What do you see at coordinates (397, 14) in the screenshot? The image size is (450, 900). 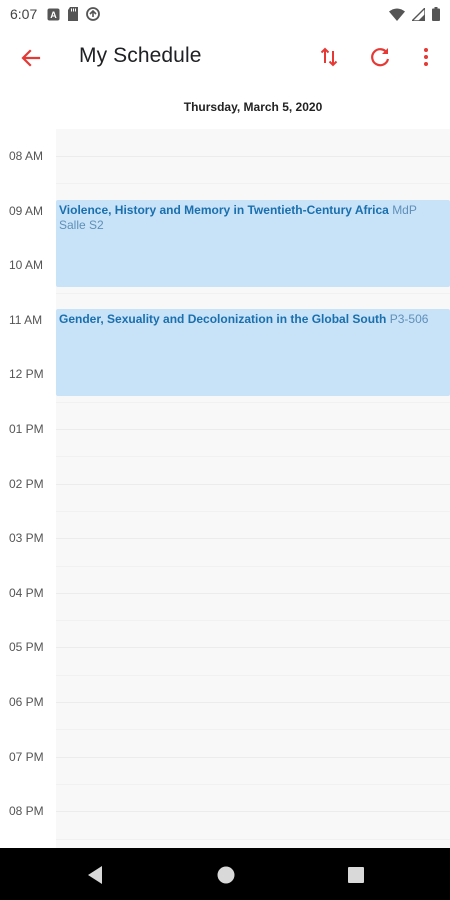 I see `wifi-icon` at bounding box center [397, 14].